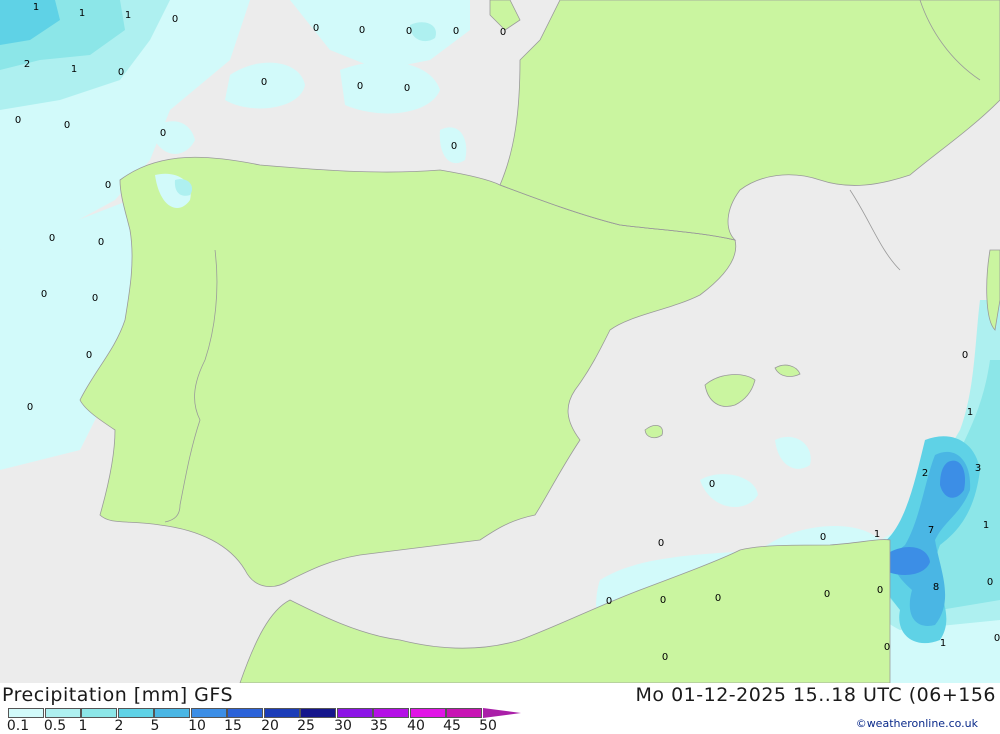  What do you see at coordinates (270, 726) in the screenshot?
I see `legend-label: 20` at bounding box center [270, 726].